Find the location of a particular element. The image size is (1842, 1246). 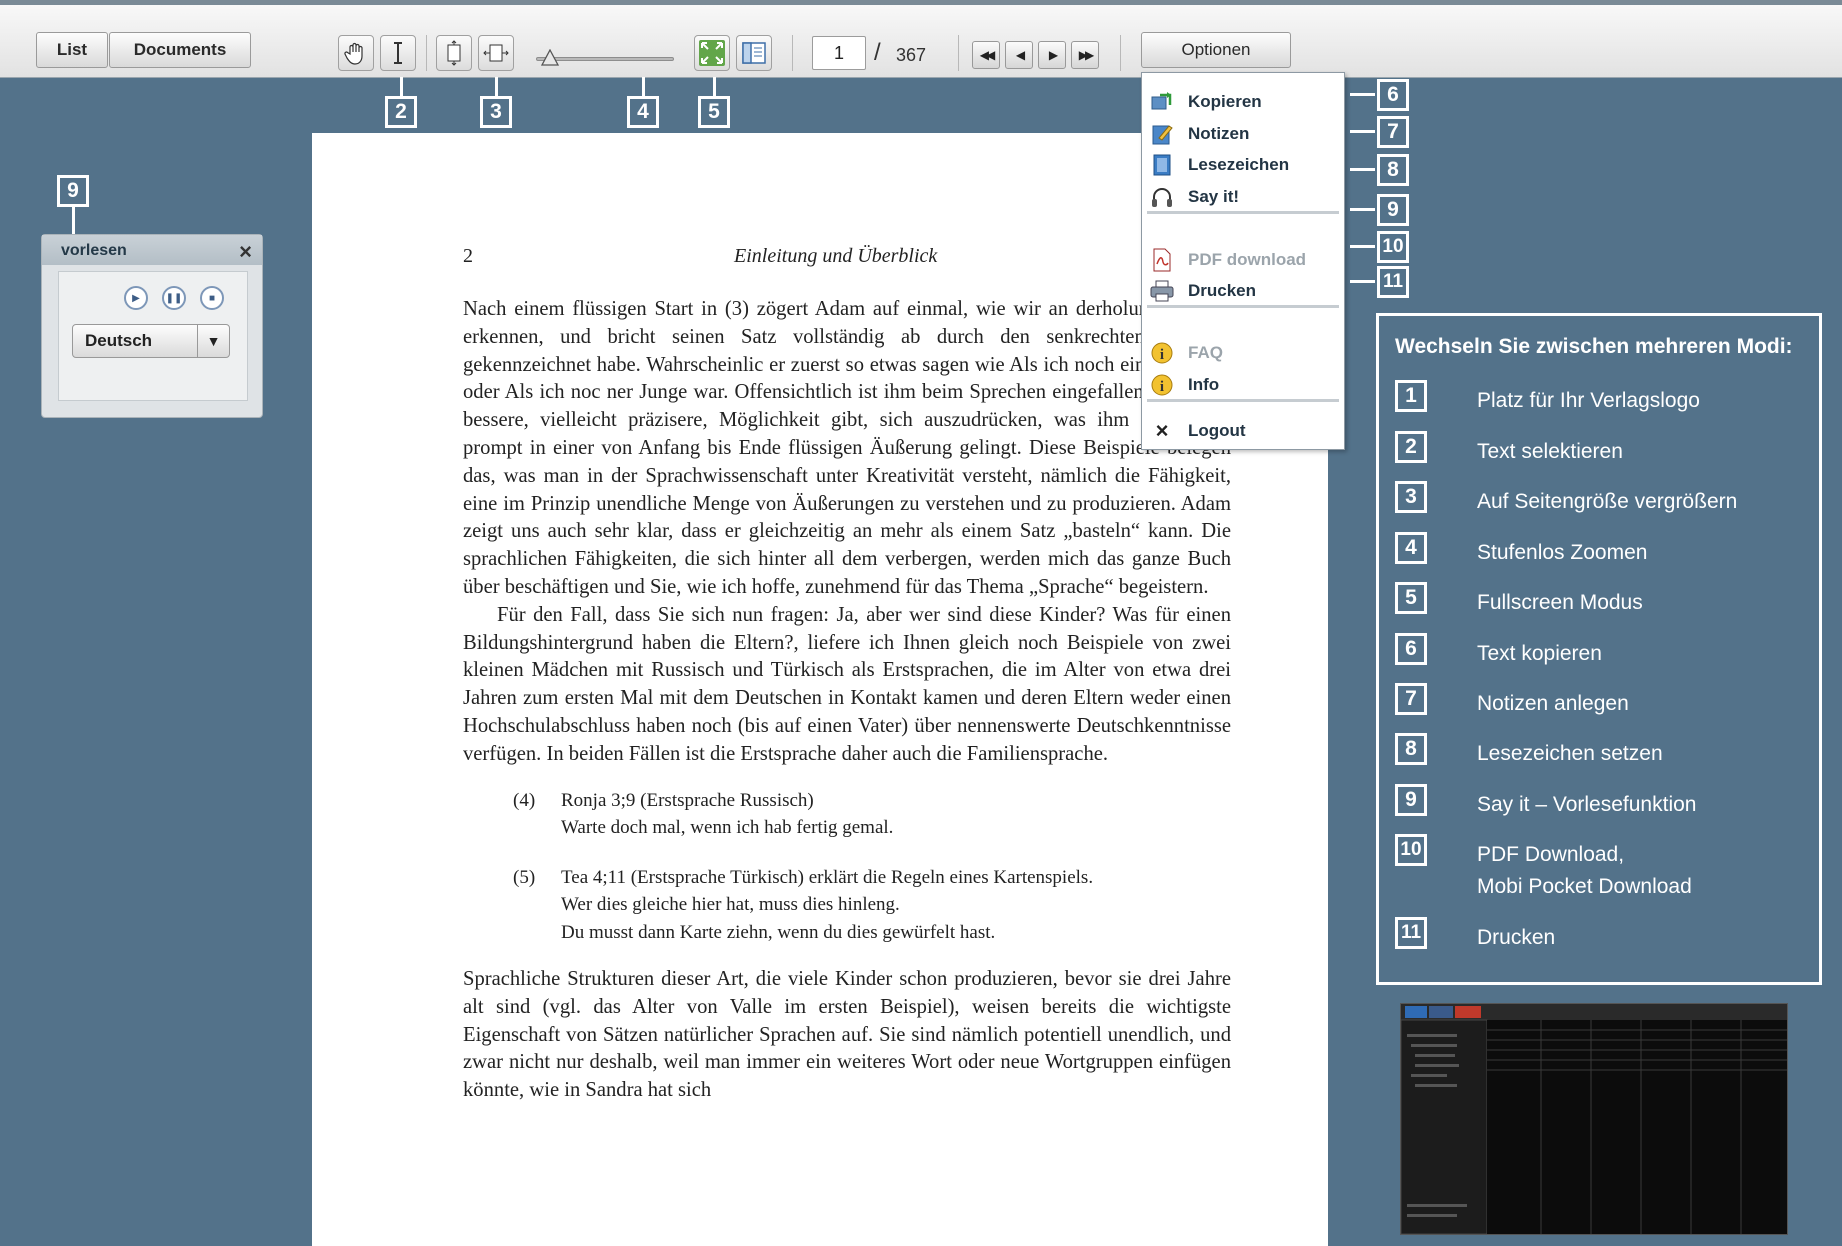

svg-text: i is located at coordinates (1162, 387).